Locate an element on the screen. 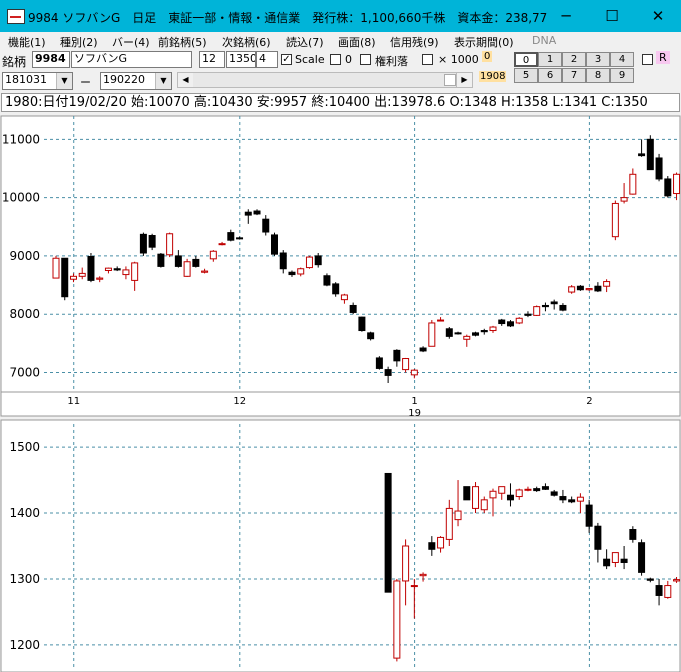 This screenshot has height=672, width=681. scroll-right-icon: ▶ is located at coordinates (464, 80).